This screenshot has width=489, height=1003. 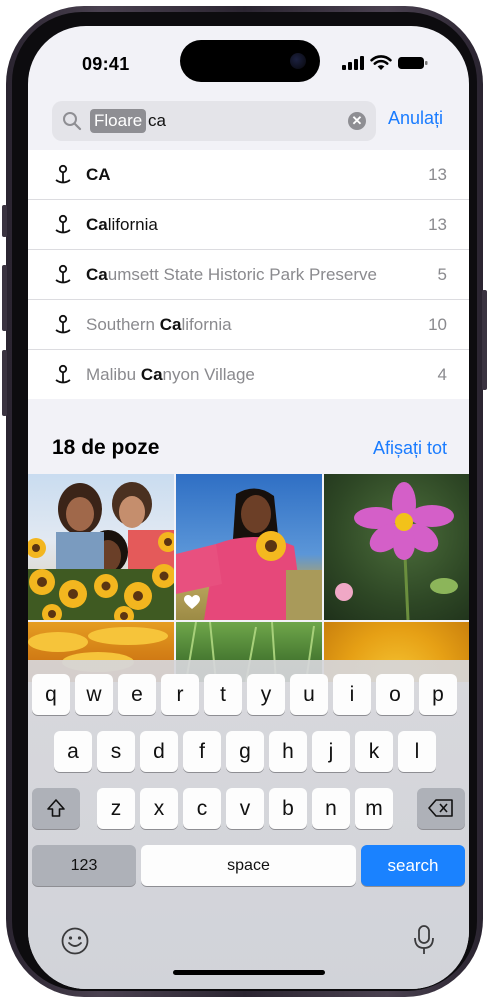 I want to click on status-icons, so click(x=385, y=63).